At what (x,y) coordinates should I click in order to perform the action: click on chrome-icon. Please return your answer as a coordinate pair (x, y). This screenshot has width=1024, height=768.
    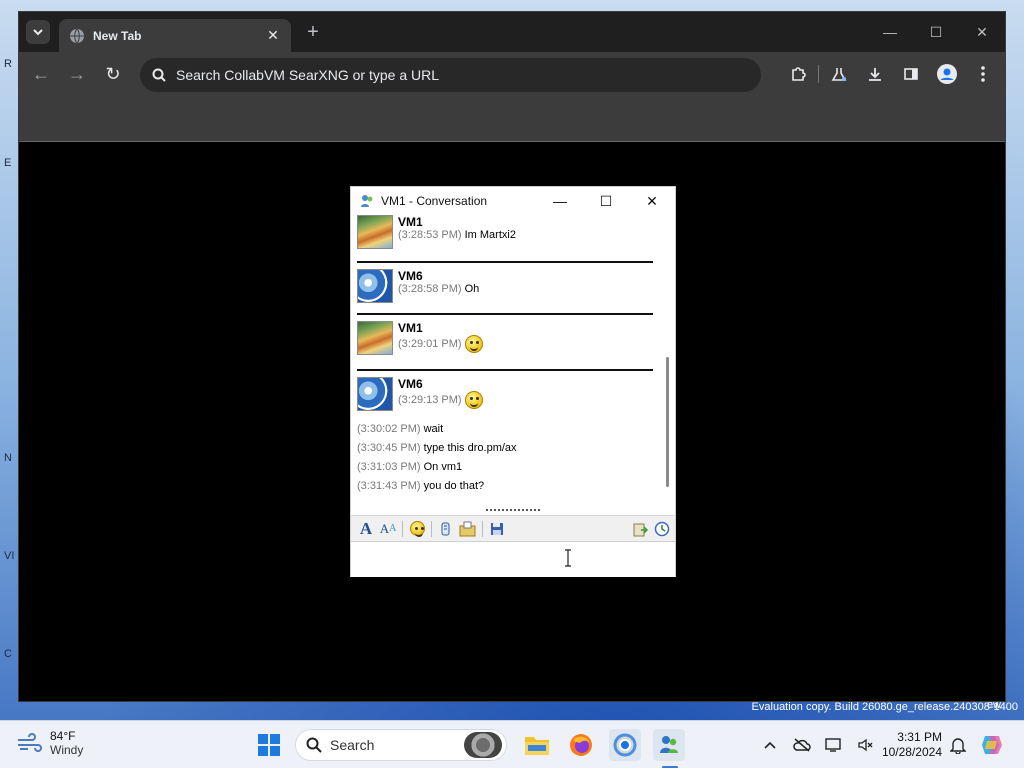
    Looking at the image, I should click on (625, 745).